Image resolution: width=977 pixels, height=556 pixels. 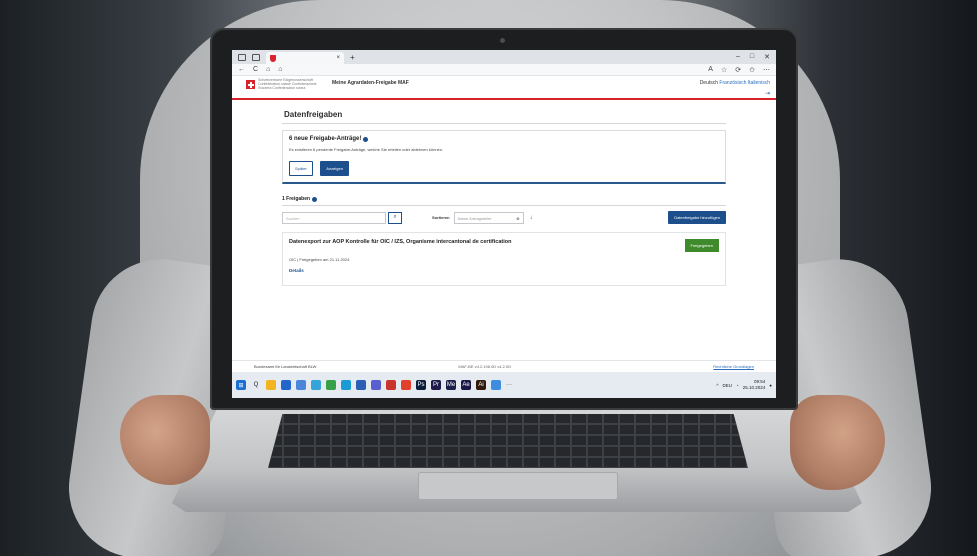 What do you see at coordinates (296, 199) in the screenshot?
I see `releases-count: 1 Freigaben` at bounding box center [296, 199].